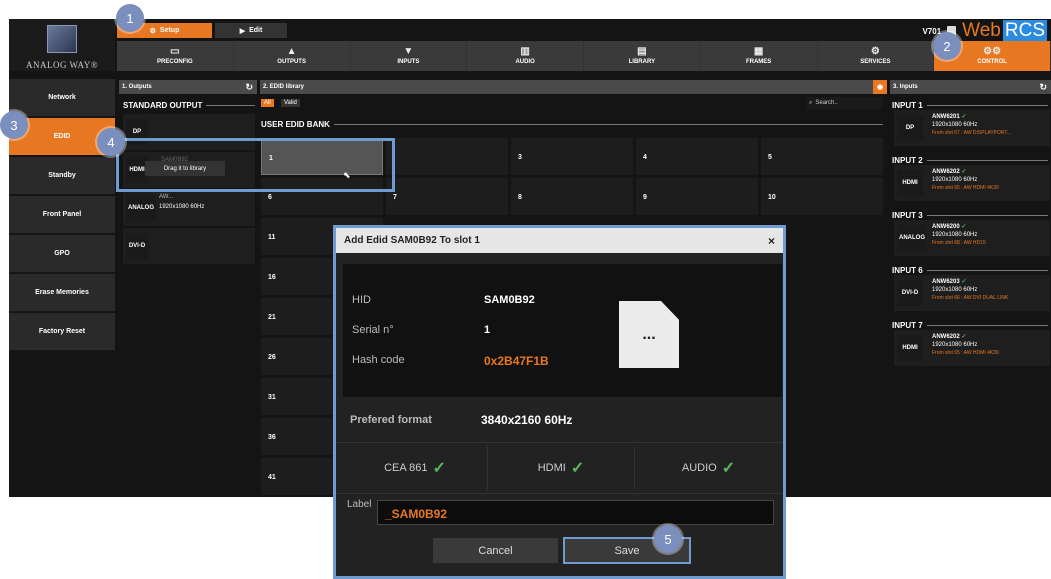 The height and width of the screenshot is (579, 1051). What do you see at coordinates (509, 300) in the screenshot?
I see `hid-value: SAM0B92` at bounding box center [509, 300].